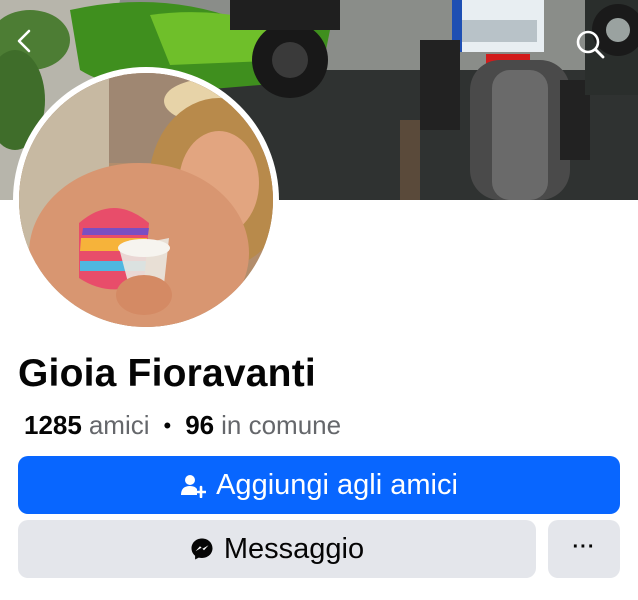 The height and width of the screenshot is (600, 638). What do you see at coordinates (294, 548) in the screenshot?
I see `message-label: Messaggio` at bounding box center [294, 548].